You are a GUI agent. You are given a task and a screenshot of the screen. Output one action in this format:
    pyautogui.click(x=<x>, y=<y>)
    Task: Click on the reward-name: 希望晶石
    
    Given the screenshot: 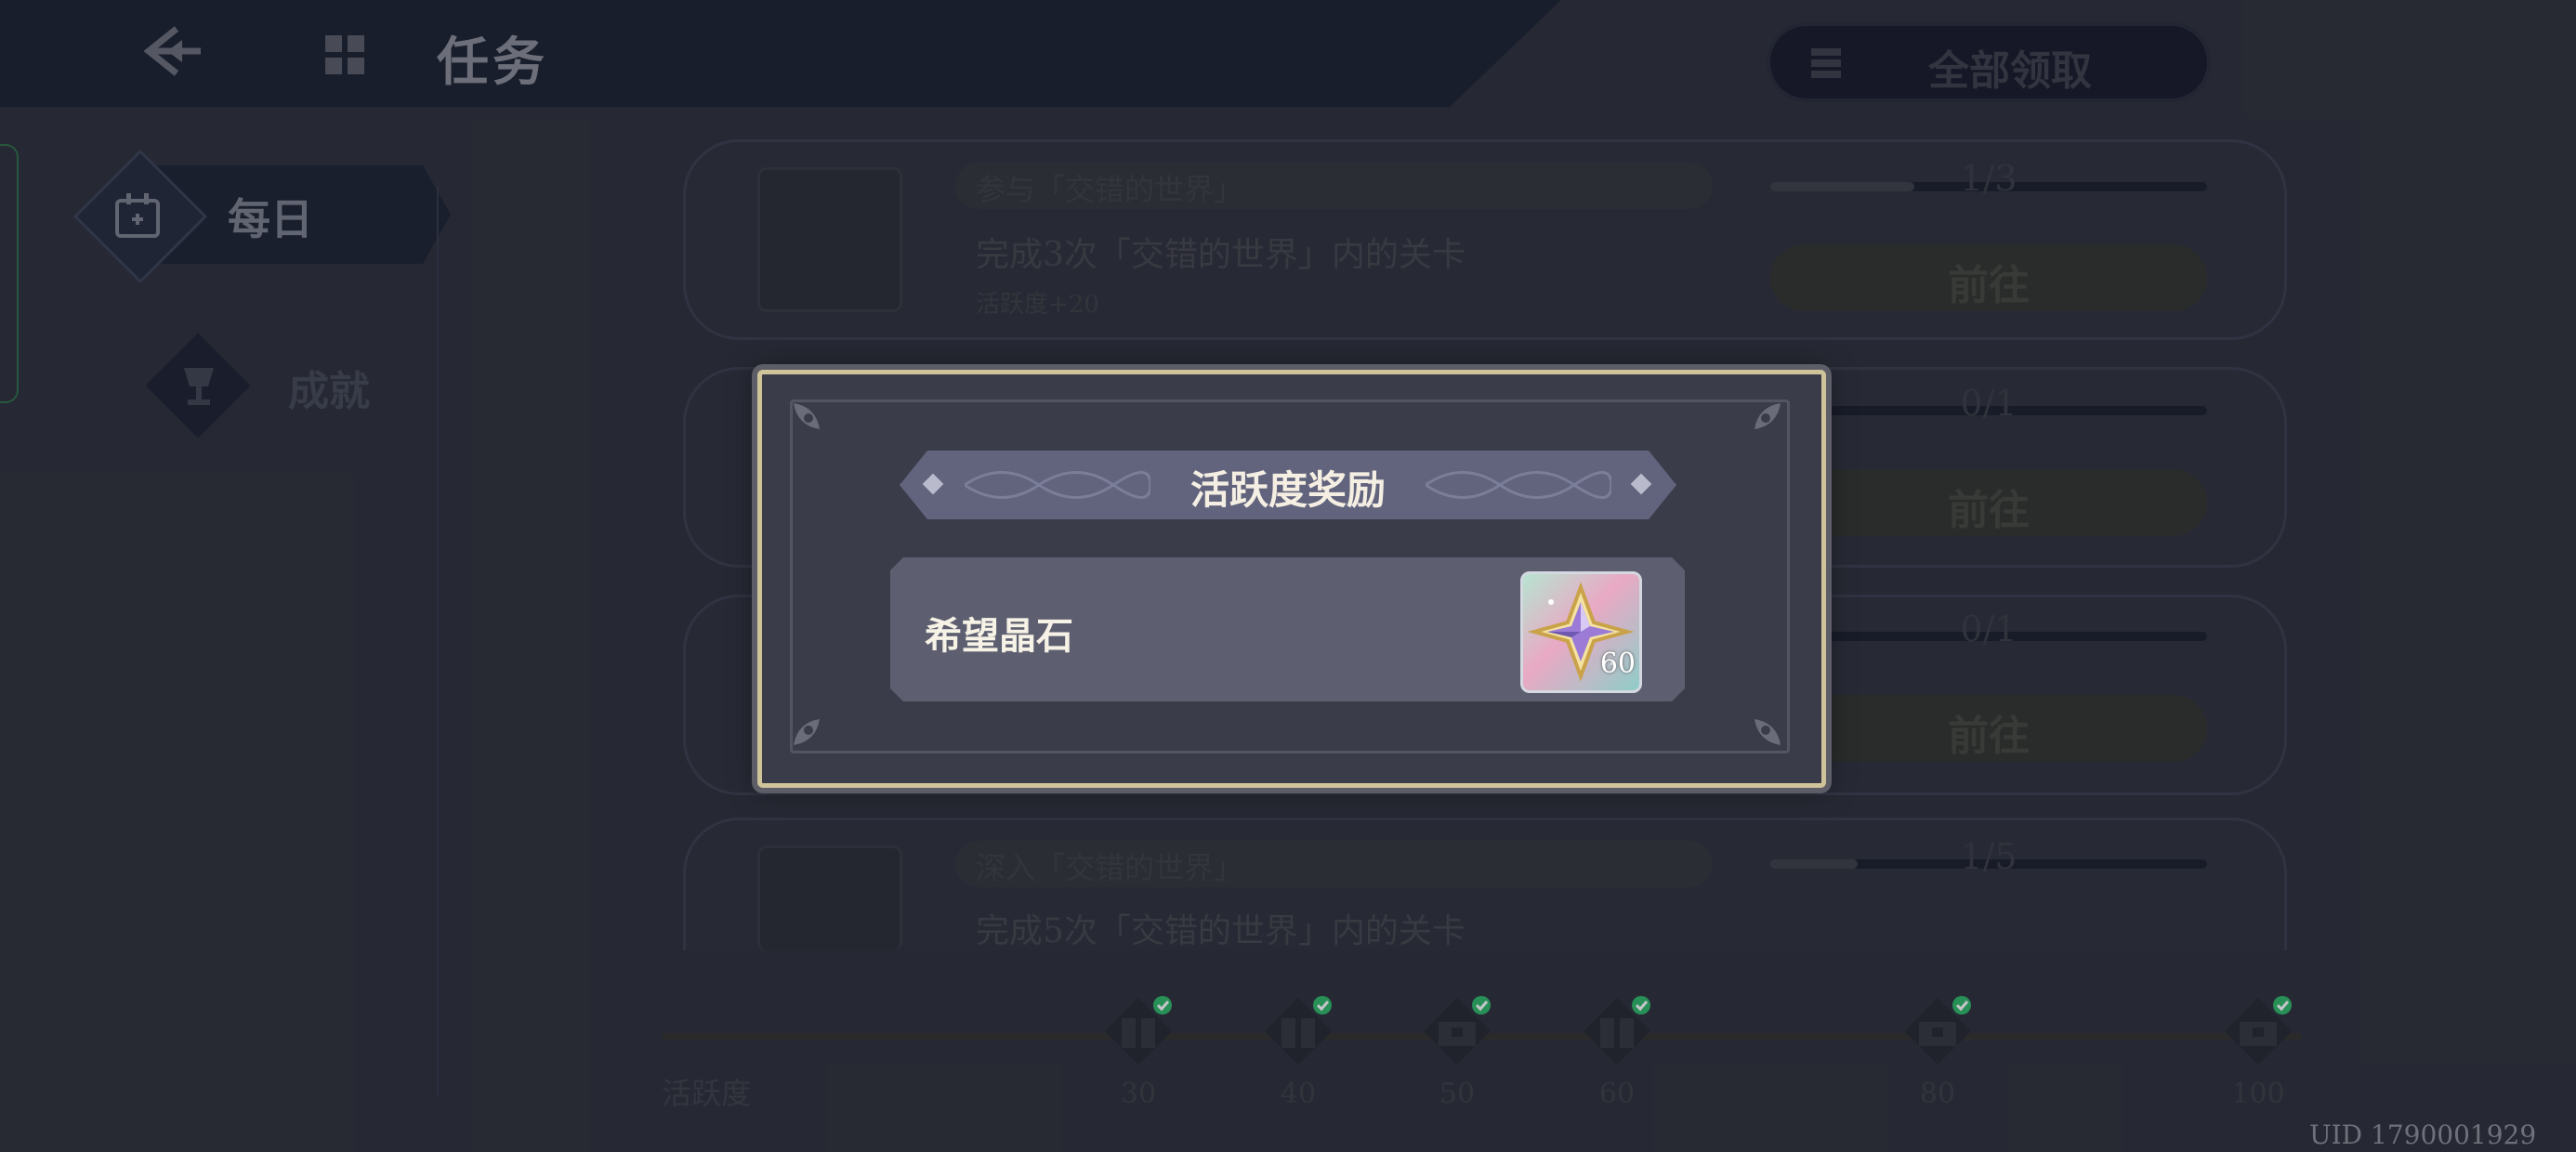 What is the action you would take?
    pyautogui.click(x=999, y=636)
    